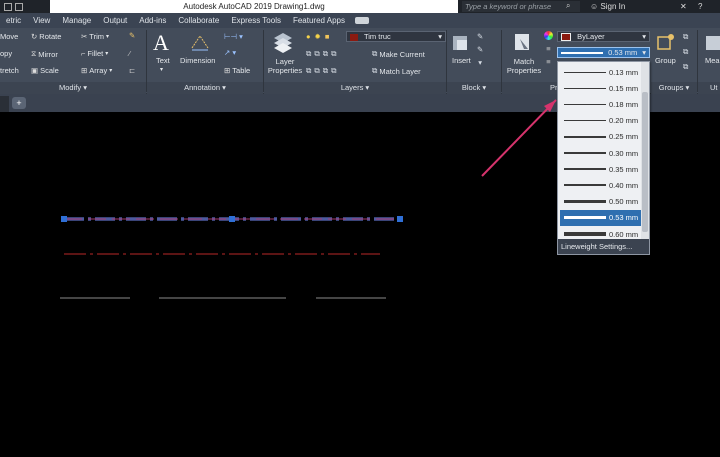 This screenshot has width=720, height=457. Describe the element at coordinates (163, 60) in the screenshot. I see `text-button: Text` at that location.